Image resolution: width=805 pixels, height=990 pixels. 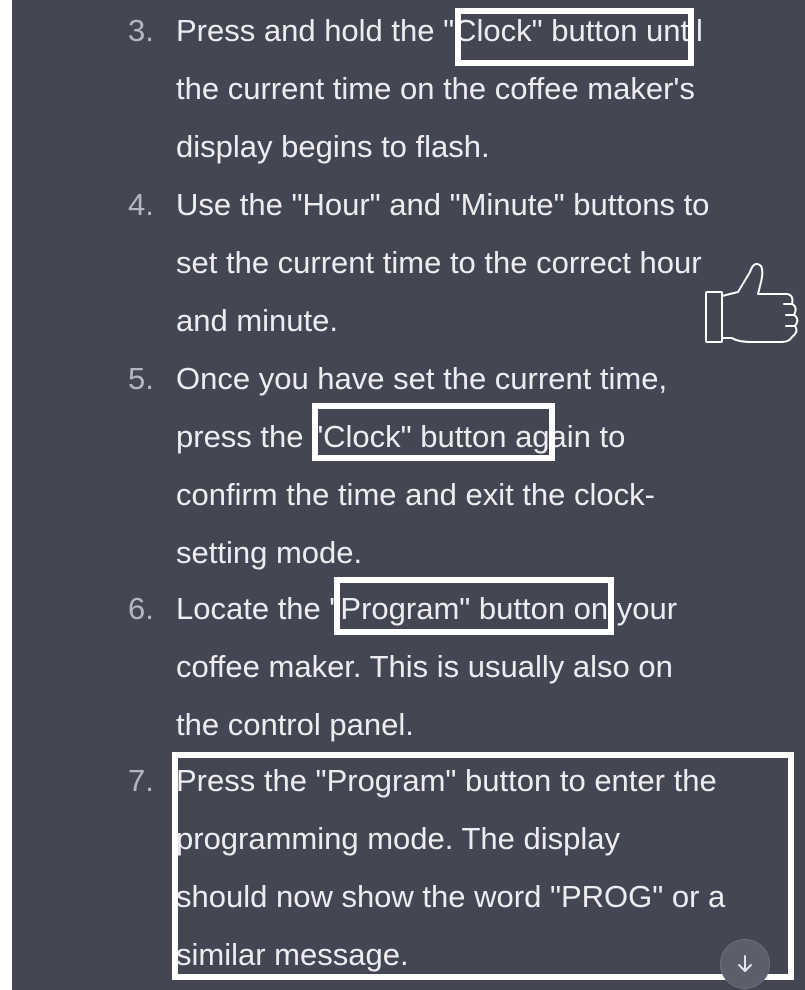 What do you see at coordinates (333, 146) in the screenshot?
I see `step-line: display begins to flash.` at bounding box center [333, 146].